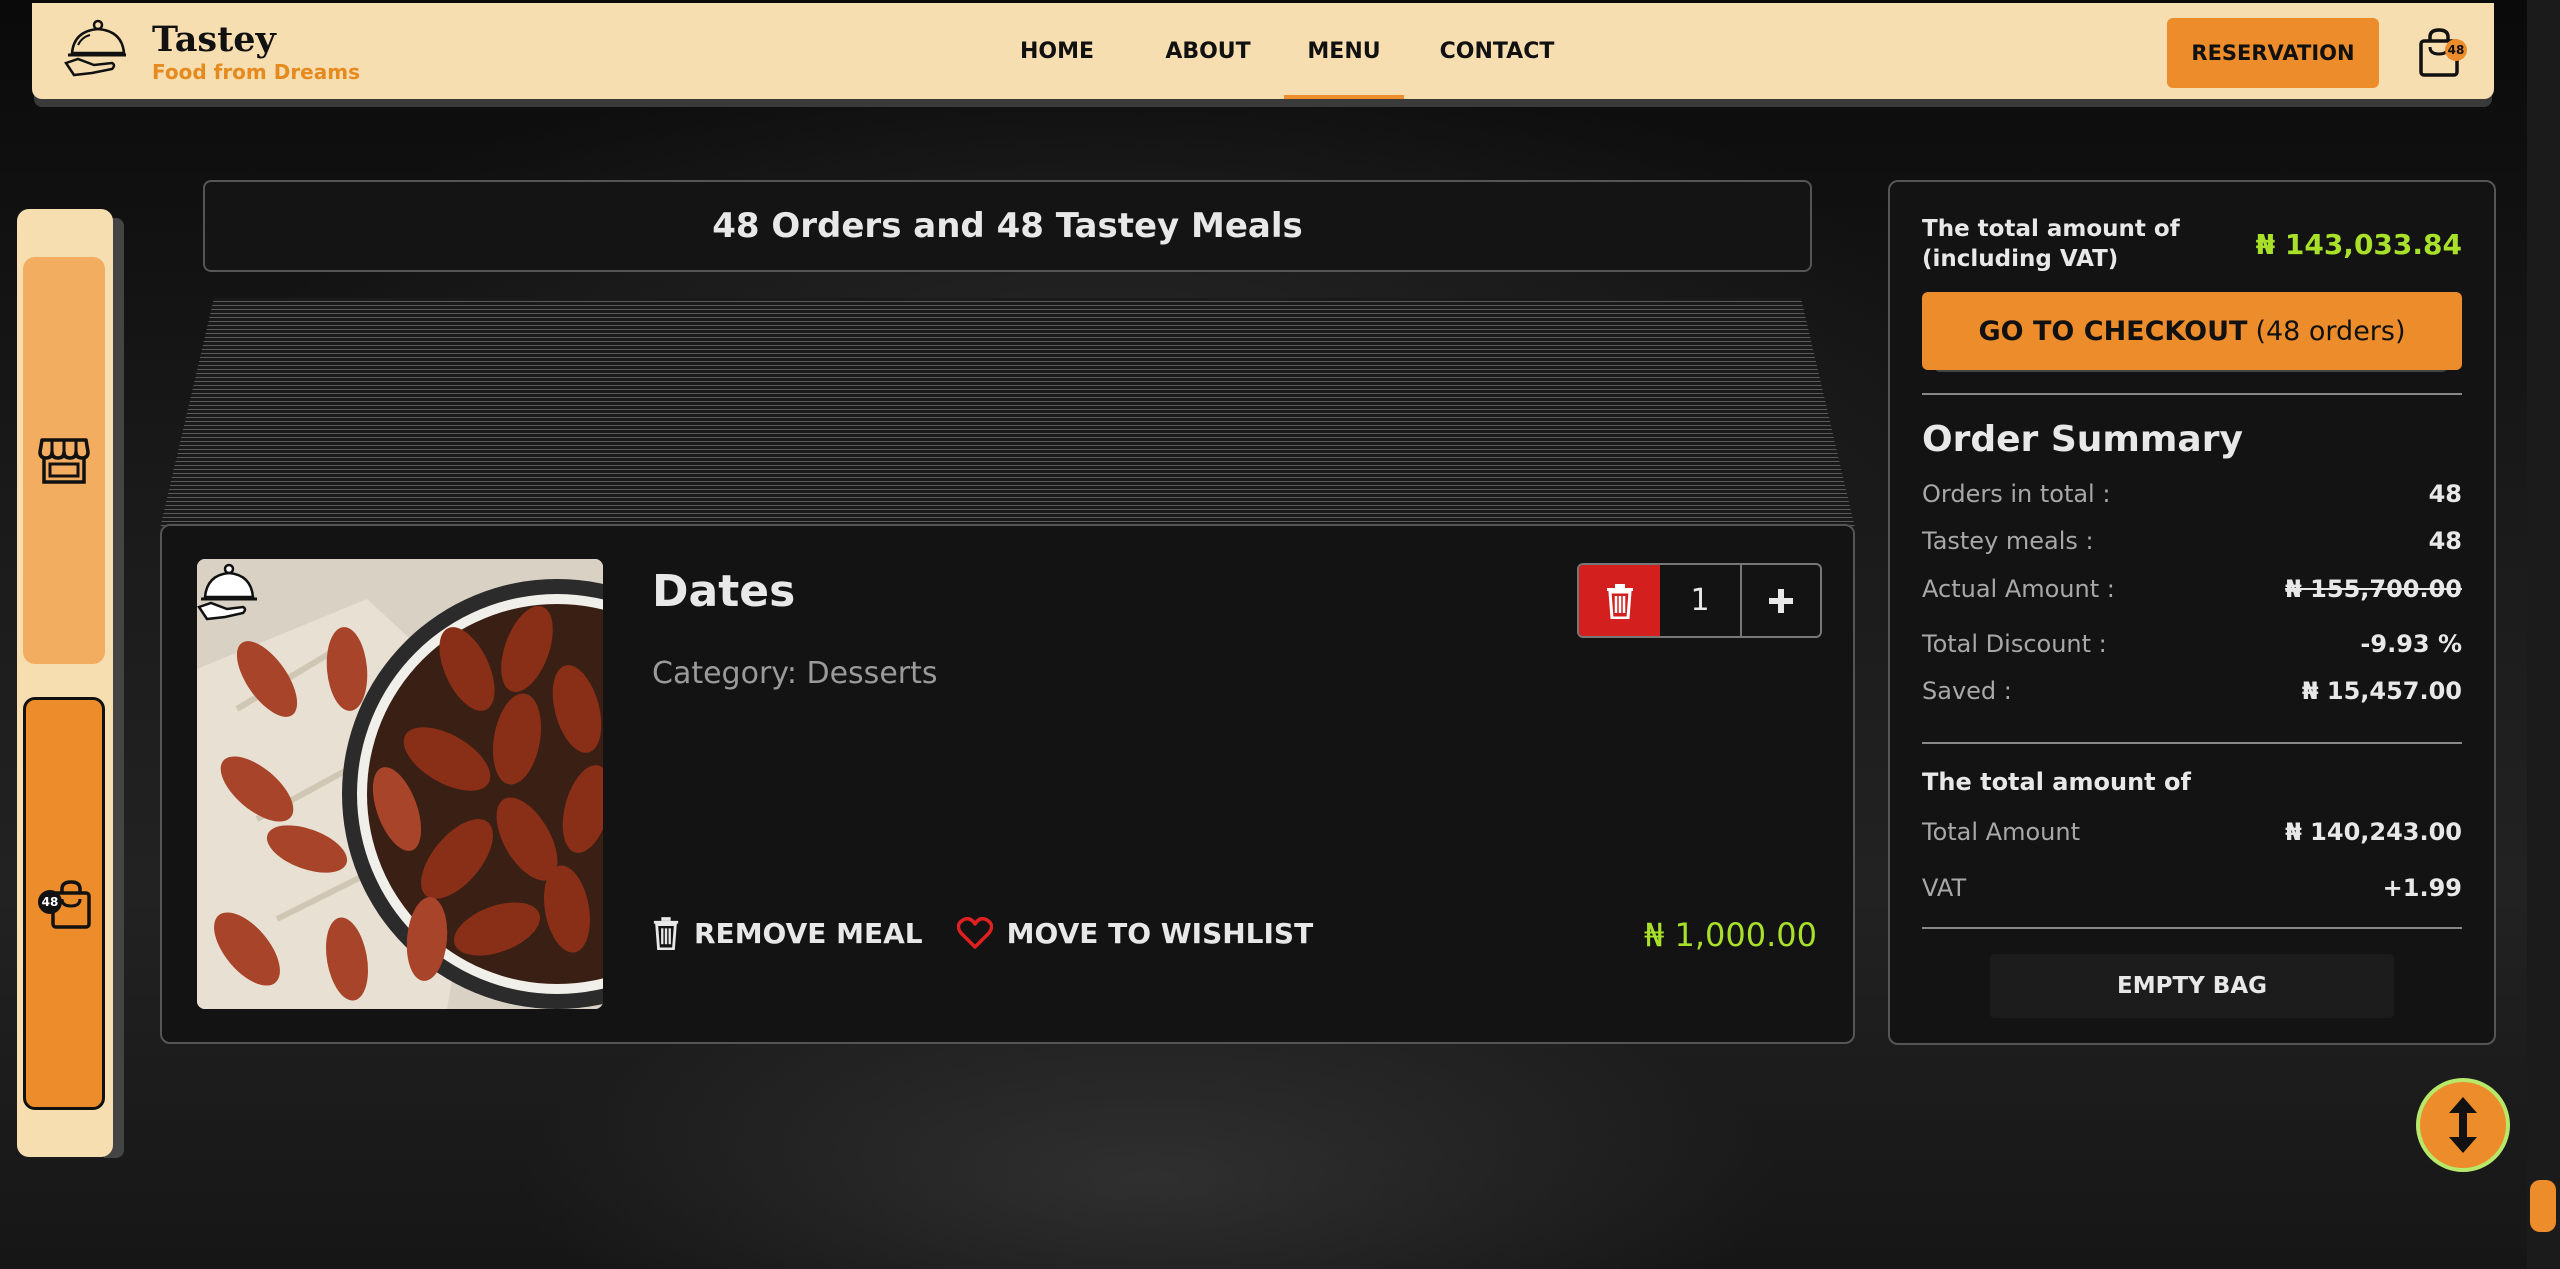 The image size is (2560, 1269). Describe the element at coordinates (2373, 589) in the screenshot. I see `row-value: ₦ 155,700.00` at that location.